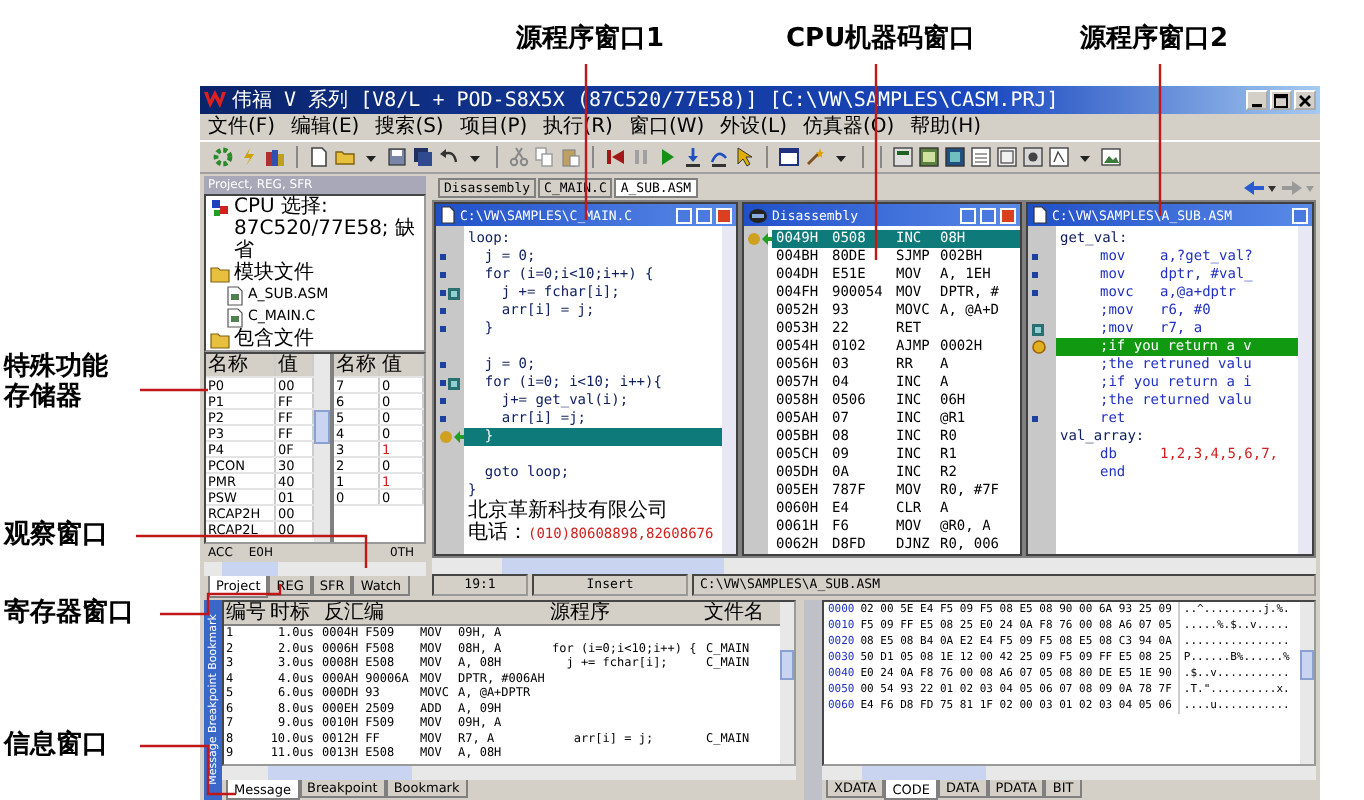 The width and height of the screenshot is (1364, 800). I want to click on column-header: 值, so click(402, 365).